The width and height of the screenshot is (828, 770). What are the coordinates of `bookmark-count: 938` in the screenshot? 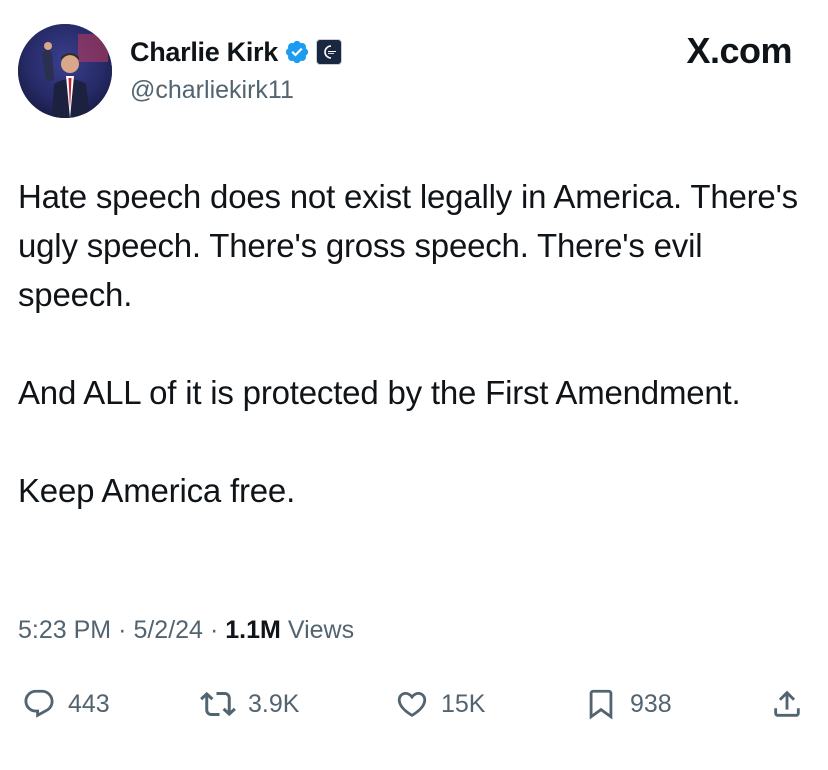 It's located at (651, 703).